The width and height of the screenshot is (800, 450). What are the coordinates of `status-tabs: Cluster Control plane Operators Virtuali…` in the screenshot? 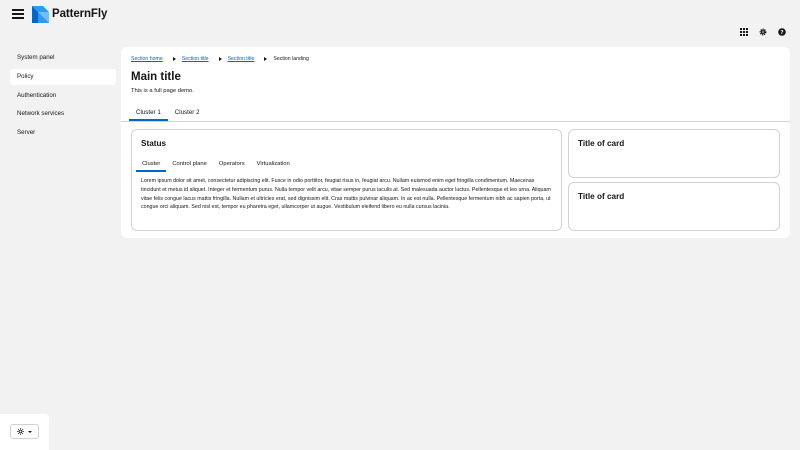 It's located at (216, 165).